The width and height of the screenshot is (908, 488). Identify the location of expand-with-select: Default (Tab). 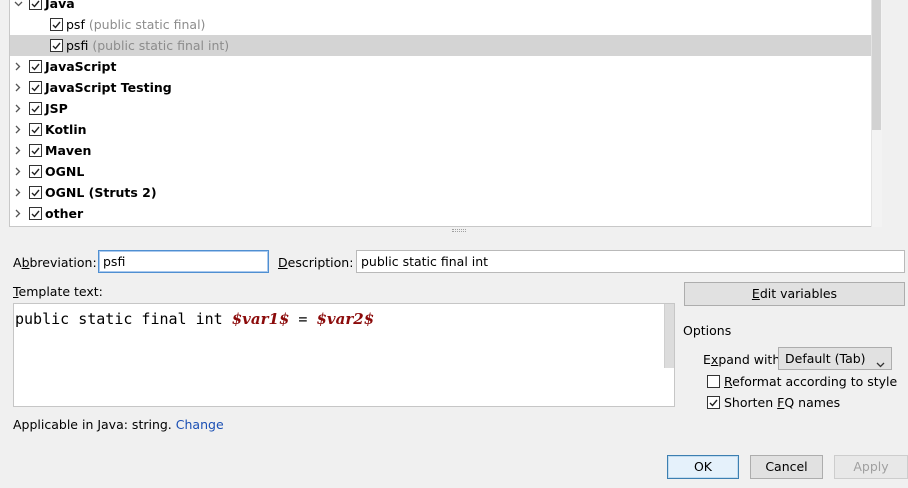
(835, 358).